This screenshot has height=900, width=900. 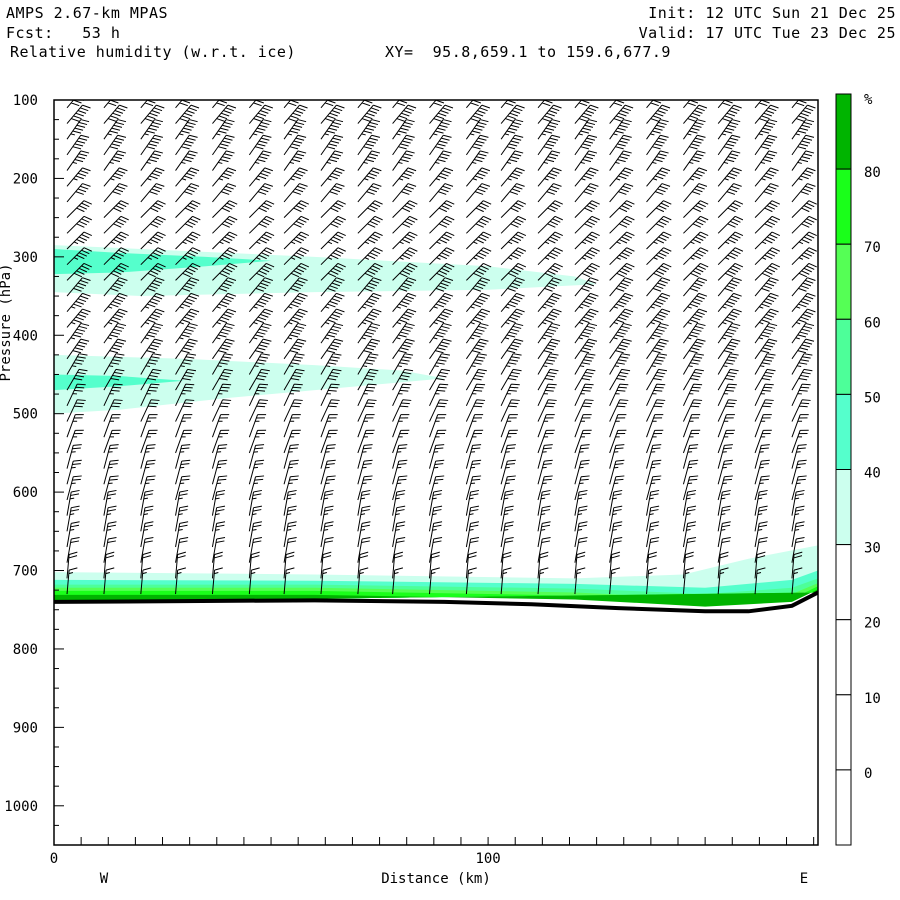 What do you see at coordinates (25, 728) in the screenshot?
I see `y-tick-label: 900` at bounding box center [25, 728].